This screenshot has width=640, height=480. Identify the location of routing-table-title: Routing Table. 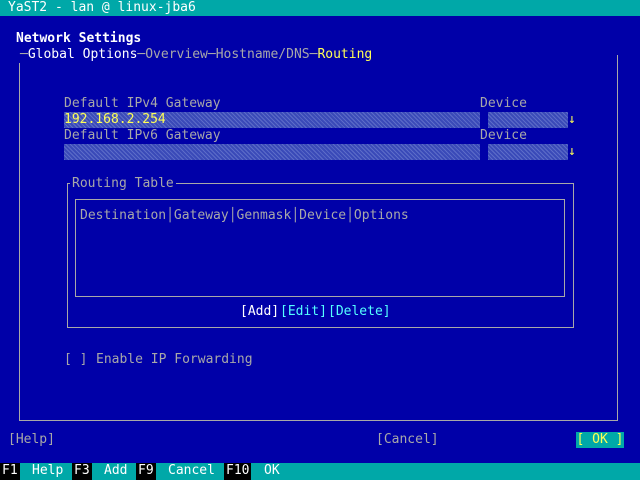
(123, 184).